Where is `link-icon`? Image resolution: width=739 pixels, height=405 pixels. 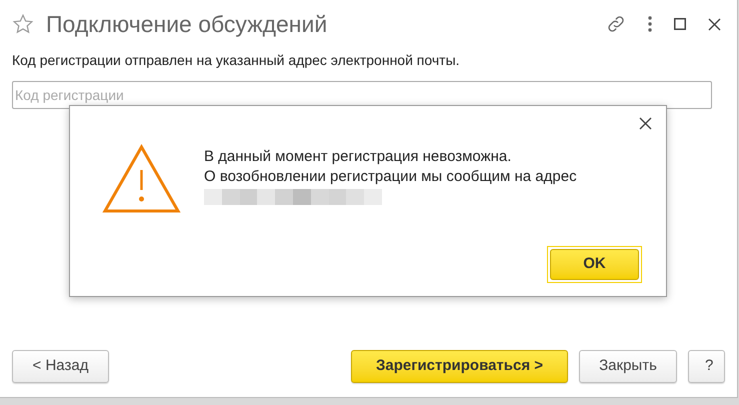 link-icon is located at coordinates (616, 24).